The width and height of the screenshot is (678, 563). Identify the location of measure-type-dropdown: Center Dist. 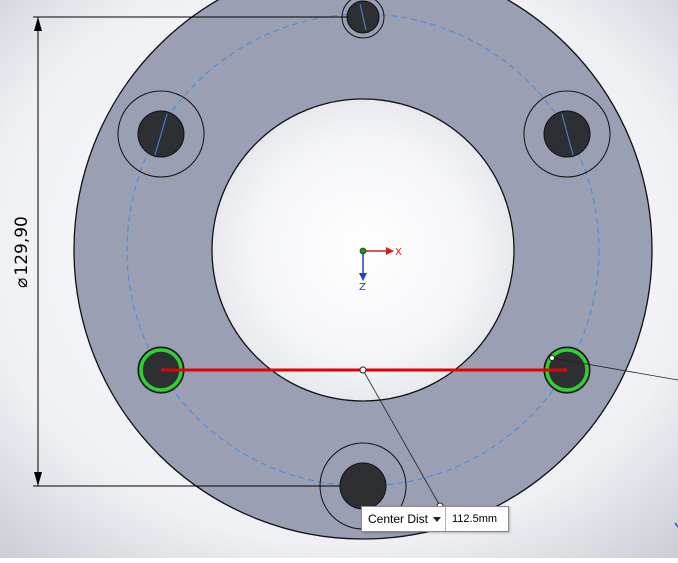
(404, 519).